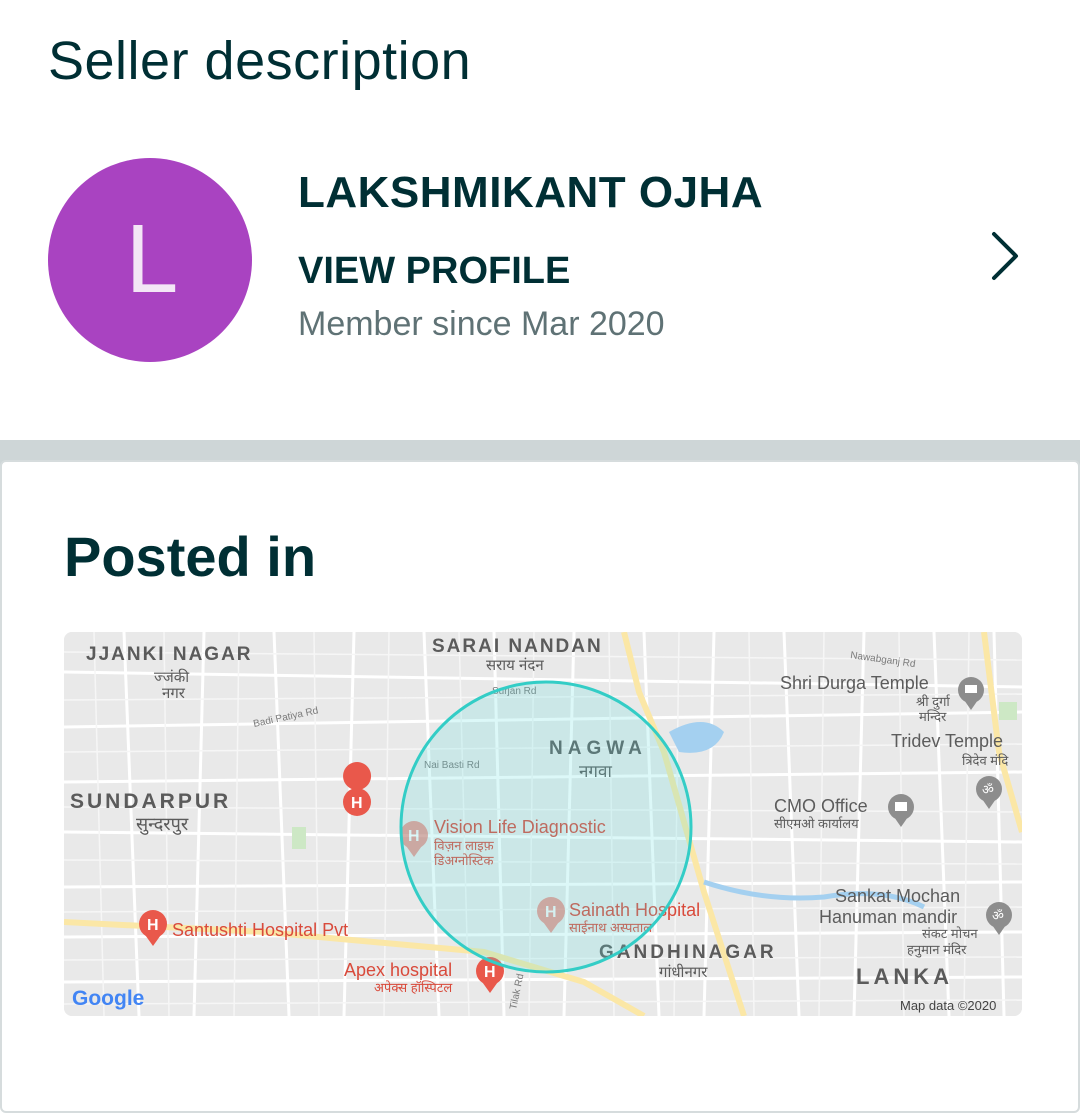 This screenshot has width=1080, height=1113. I want to click on map-label-cmo-hi: सीएमओ कार्यालय, so click(816, 823).